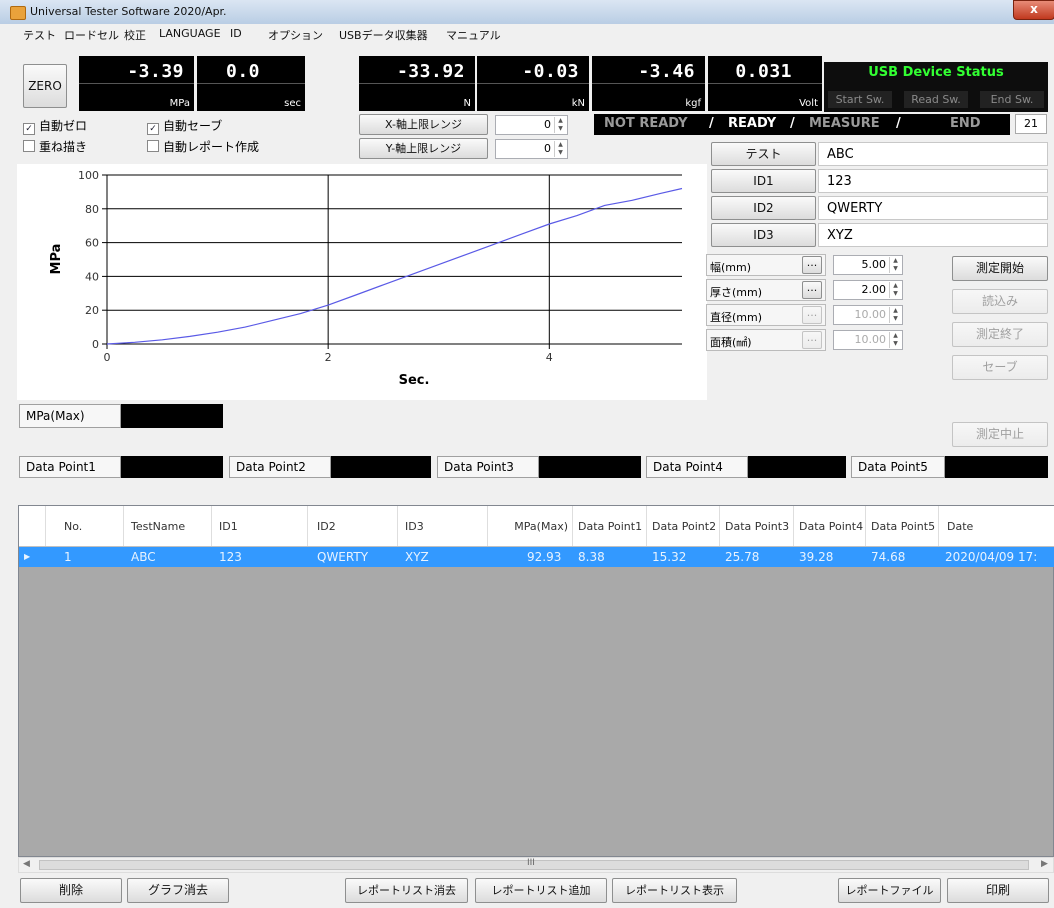 The width and height of the screenshot is (1054, 908). What do you see at coordinates (155, 71) in the screenshot?
I see `readout-value: -3.39` at bounding box center [155, 71].